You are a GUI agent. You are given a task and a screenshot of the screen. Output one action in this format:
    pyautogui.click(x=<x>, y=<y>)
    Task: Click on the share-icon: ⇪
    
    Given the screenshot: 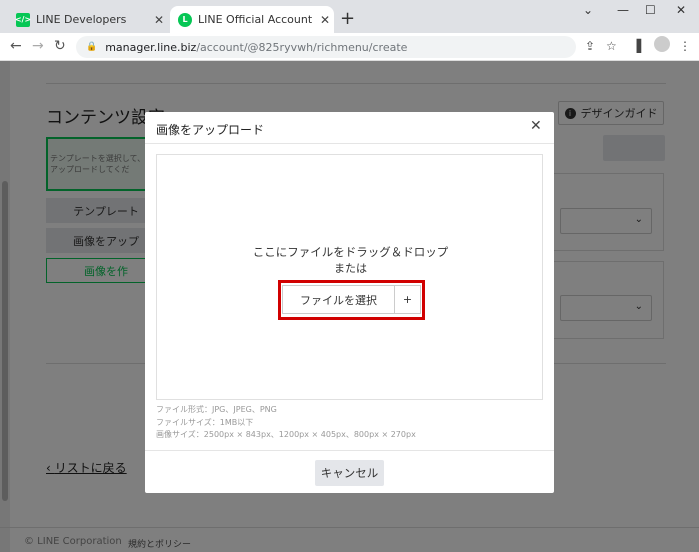 What is the action you would take?
    pyautogui.click(x=590, y=46)
    